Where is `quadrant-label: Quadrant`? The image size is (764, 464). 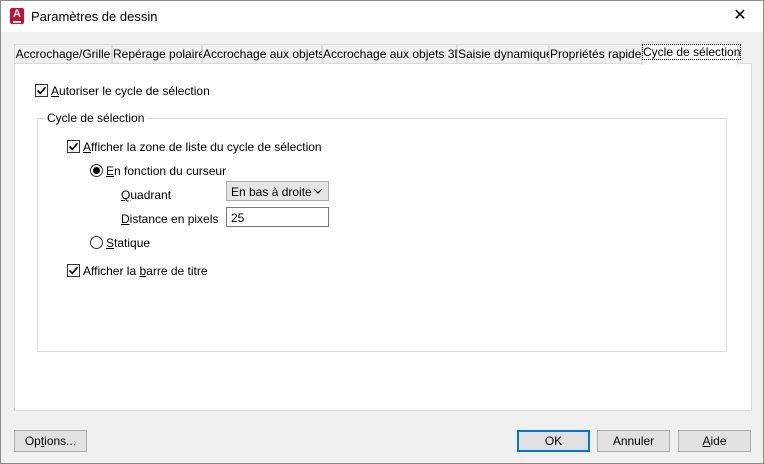
quadrant-label: Quadrant is located at coordinates (146, 195).